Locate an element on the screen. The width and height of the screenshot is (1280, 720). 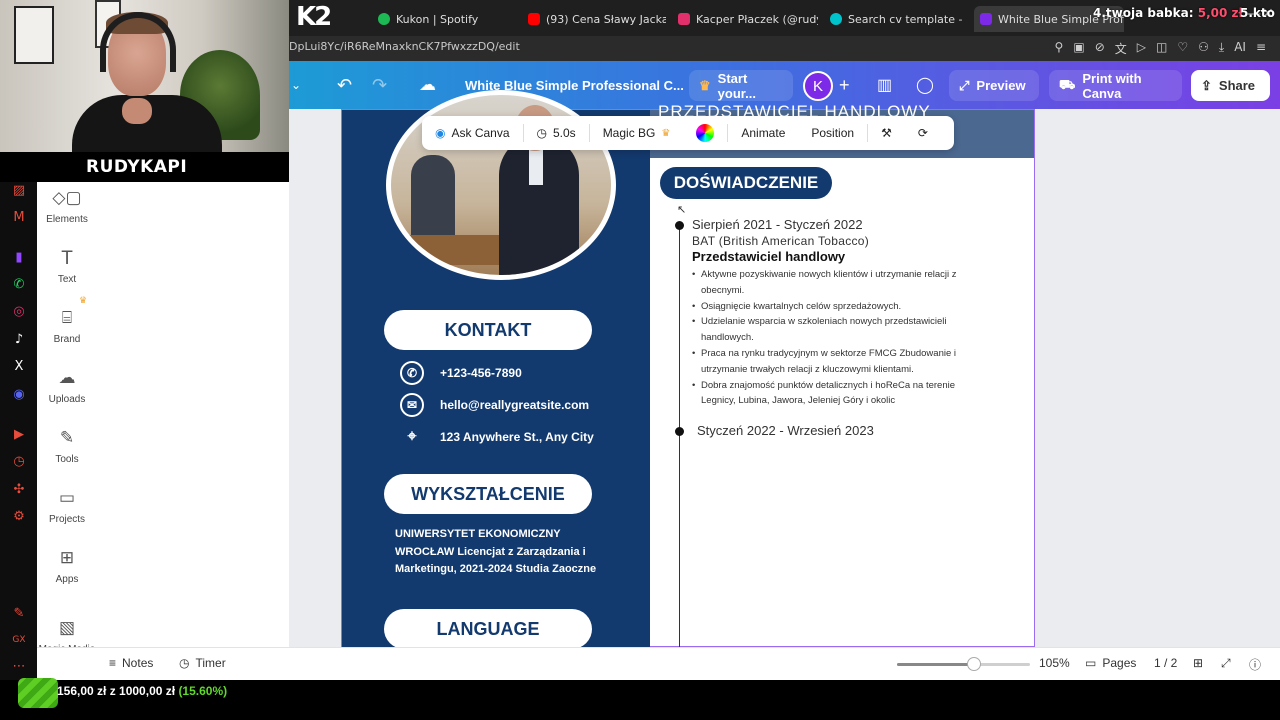
education-heading: WYKSZTAŁCENIE is located at coordinates (488, 494).